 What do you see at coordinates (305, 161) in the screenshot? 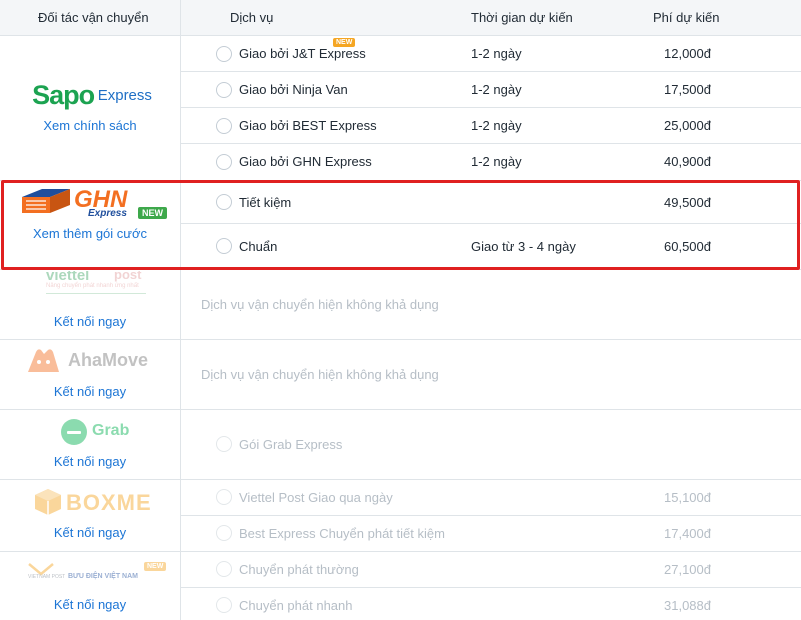
I see `service-name: Giao bởi GHN Express` at bounding box center [305, 161].